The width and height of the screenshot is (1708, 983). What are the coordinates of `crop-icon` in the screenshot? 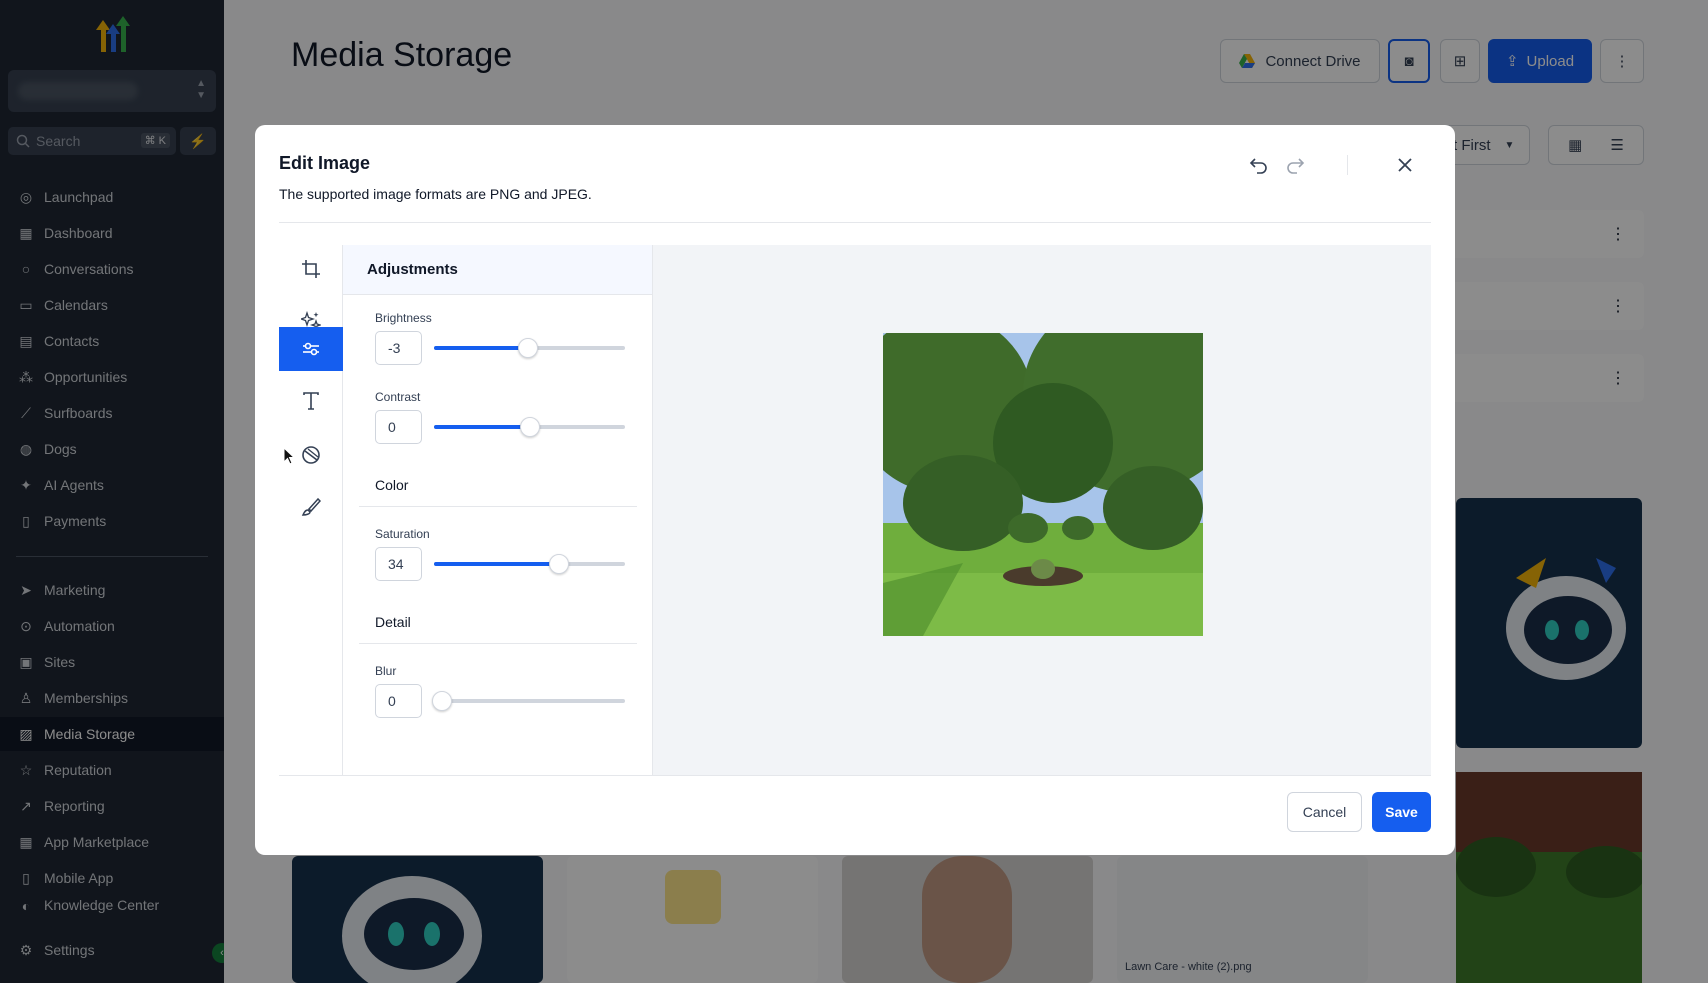 It's located at (311, 269).